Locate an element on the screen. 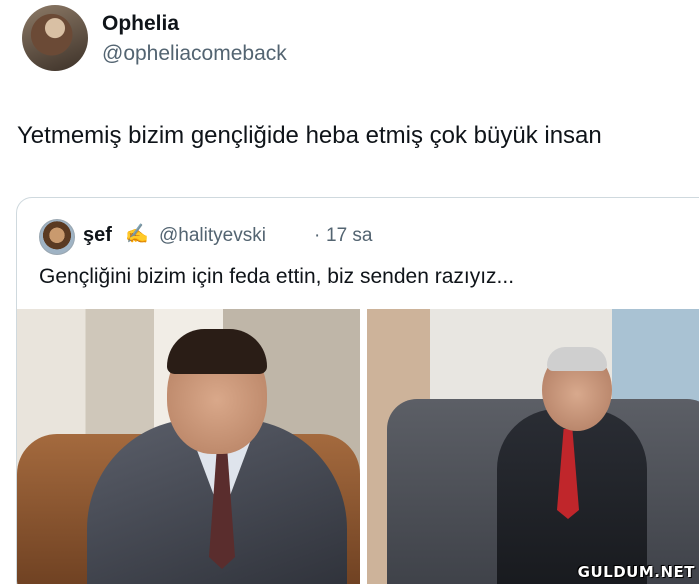 Image resolution: width=699 pixels, height=584 pixels. quoted-author-display-name: şef is located at coordinates (97, 235).